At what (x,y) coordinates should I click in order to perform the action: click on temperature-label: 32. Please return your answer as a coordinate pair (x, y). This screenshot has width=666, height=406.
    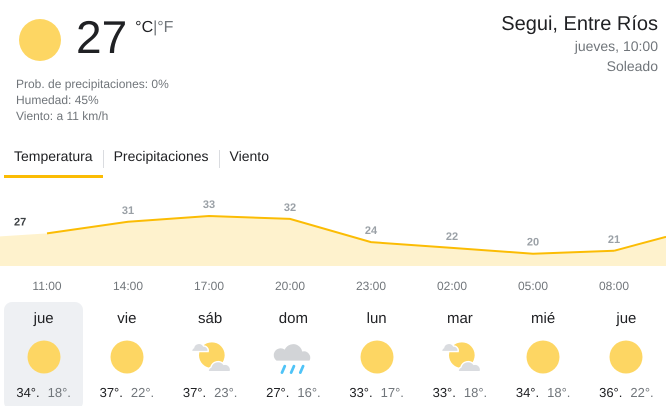
    Looking at the image, I should click on (290, 208).